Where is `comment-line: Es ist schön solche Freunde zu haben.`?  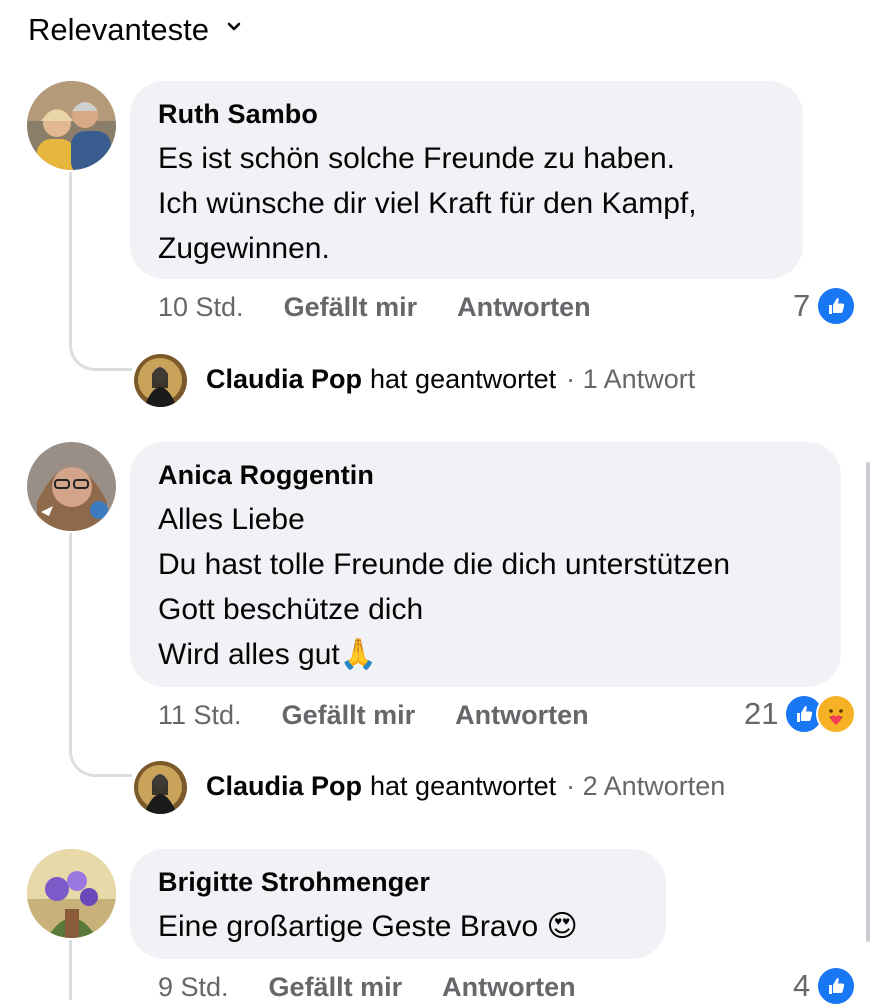 comment-line: Es ist schön solche Freunde zu haben. is located at coordinates (416, 158).